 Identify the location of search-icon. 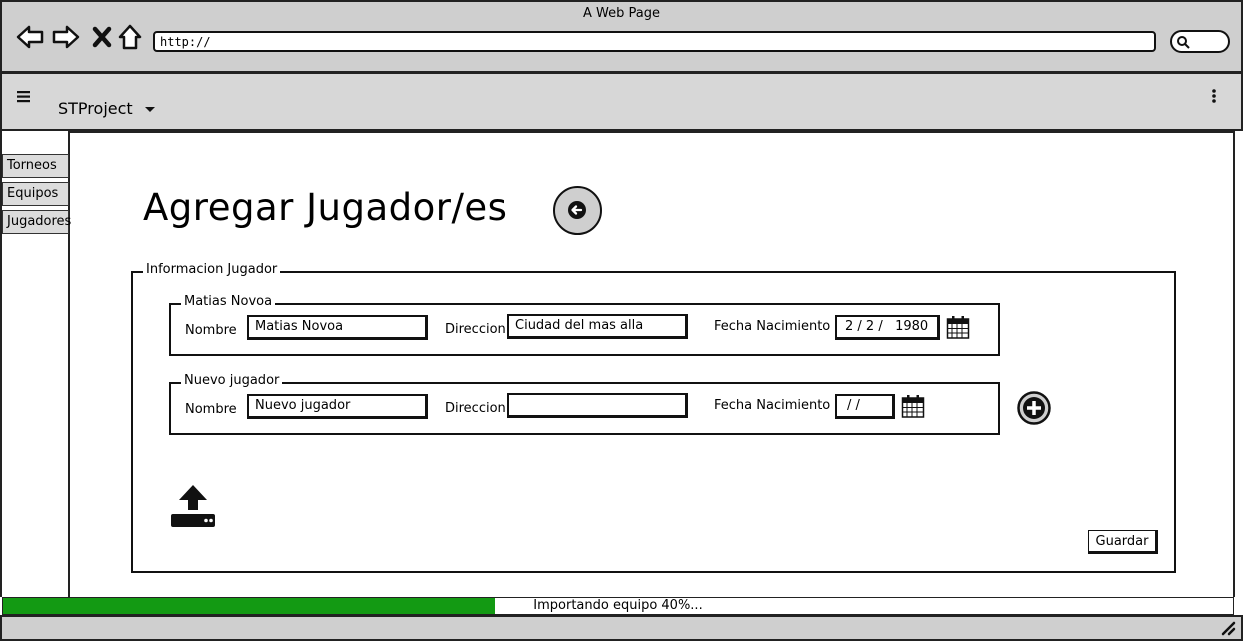
(1183, 42).